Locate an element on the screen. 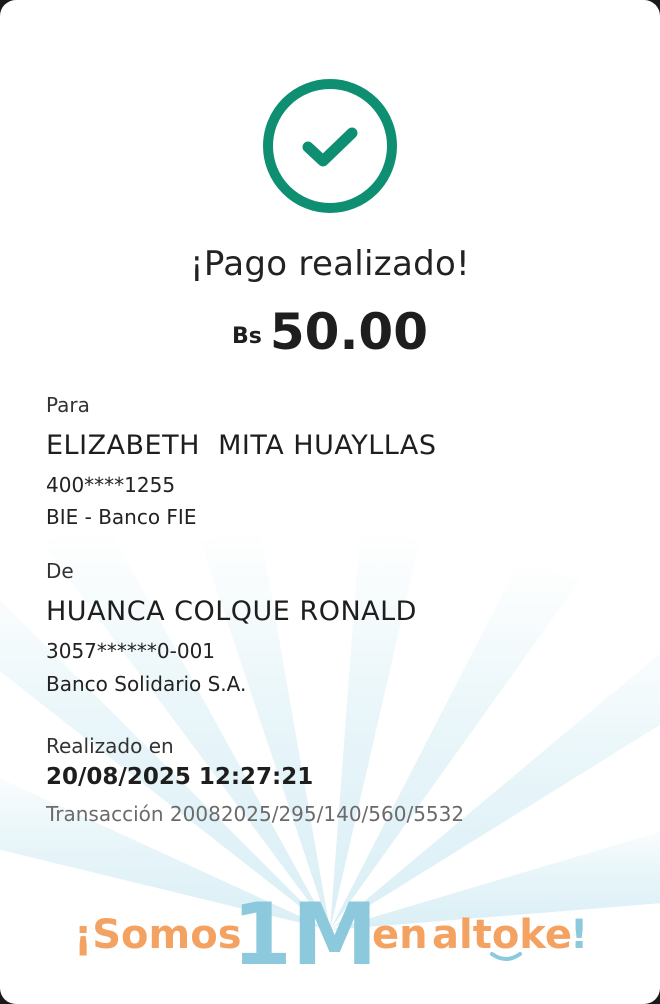  recipient-bank: BIE - Banco FIE is located at coordinates (121, 517).